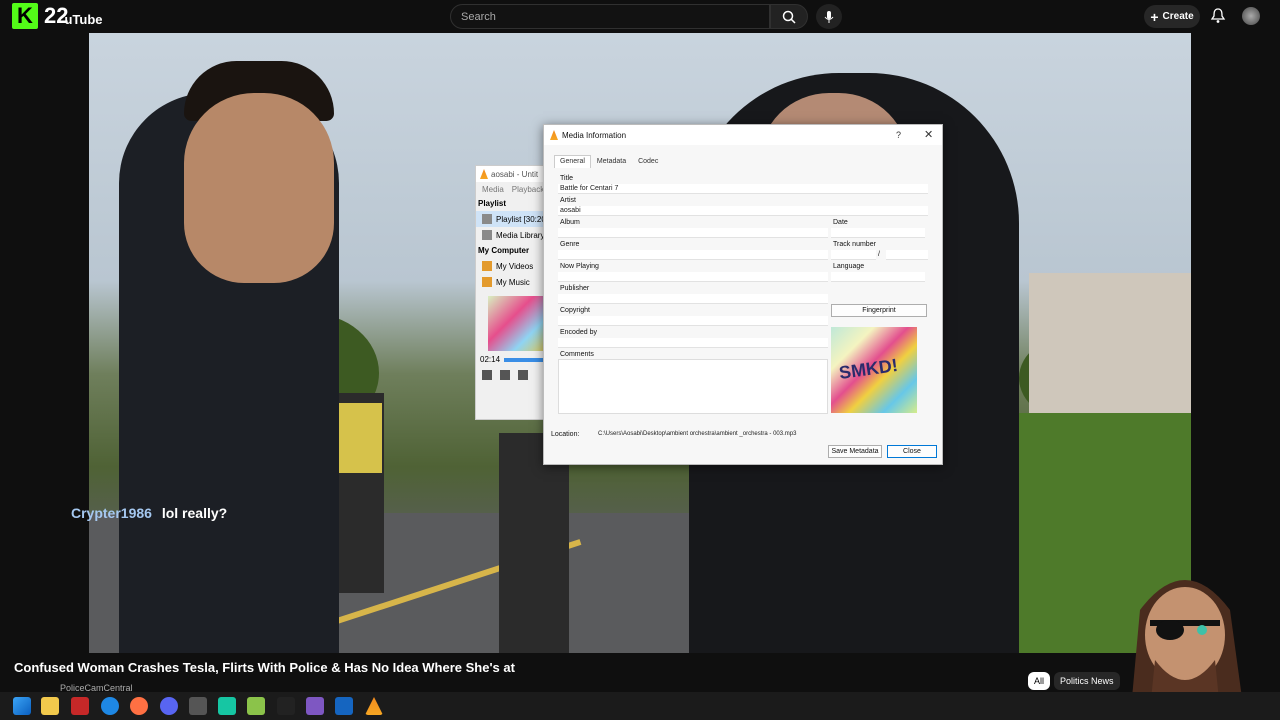 Image resolution: width=1280 pixels, height=720 pixels. What do you see at coordinates (487, 375) in the screenshot?
I see `pause-icon` at bounding box center [487, 375].